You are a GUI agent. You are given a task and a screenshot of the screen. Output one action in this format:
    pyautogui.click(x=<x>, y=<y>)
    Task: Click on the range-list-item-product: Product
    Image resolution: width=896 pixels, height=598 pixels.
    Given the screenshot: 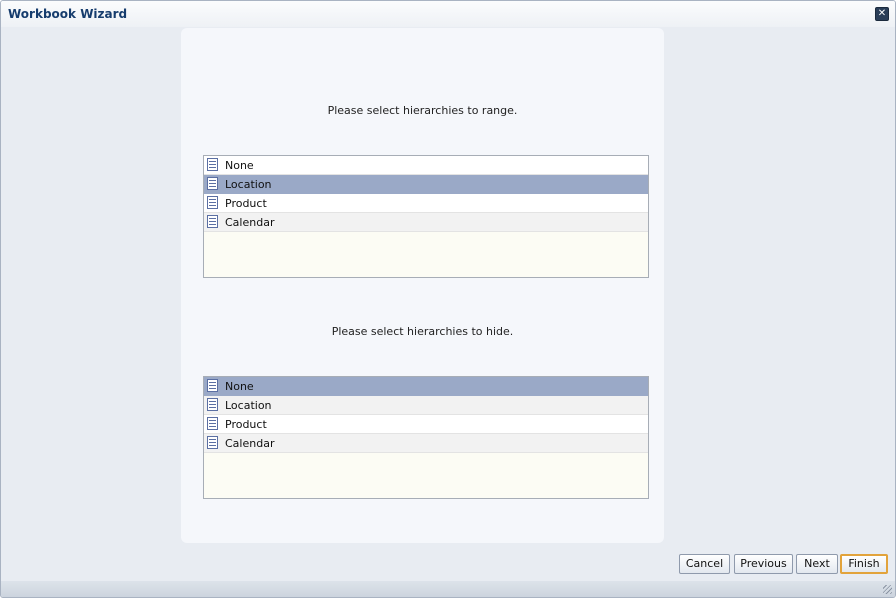 What is the action you would take?
    pyautogui.click(x=426, y=203)
    